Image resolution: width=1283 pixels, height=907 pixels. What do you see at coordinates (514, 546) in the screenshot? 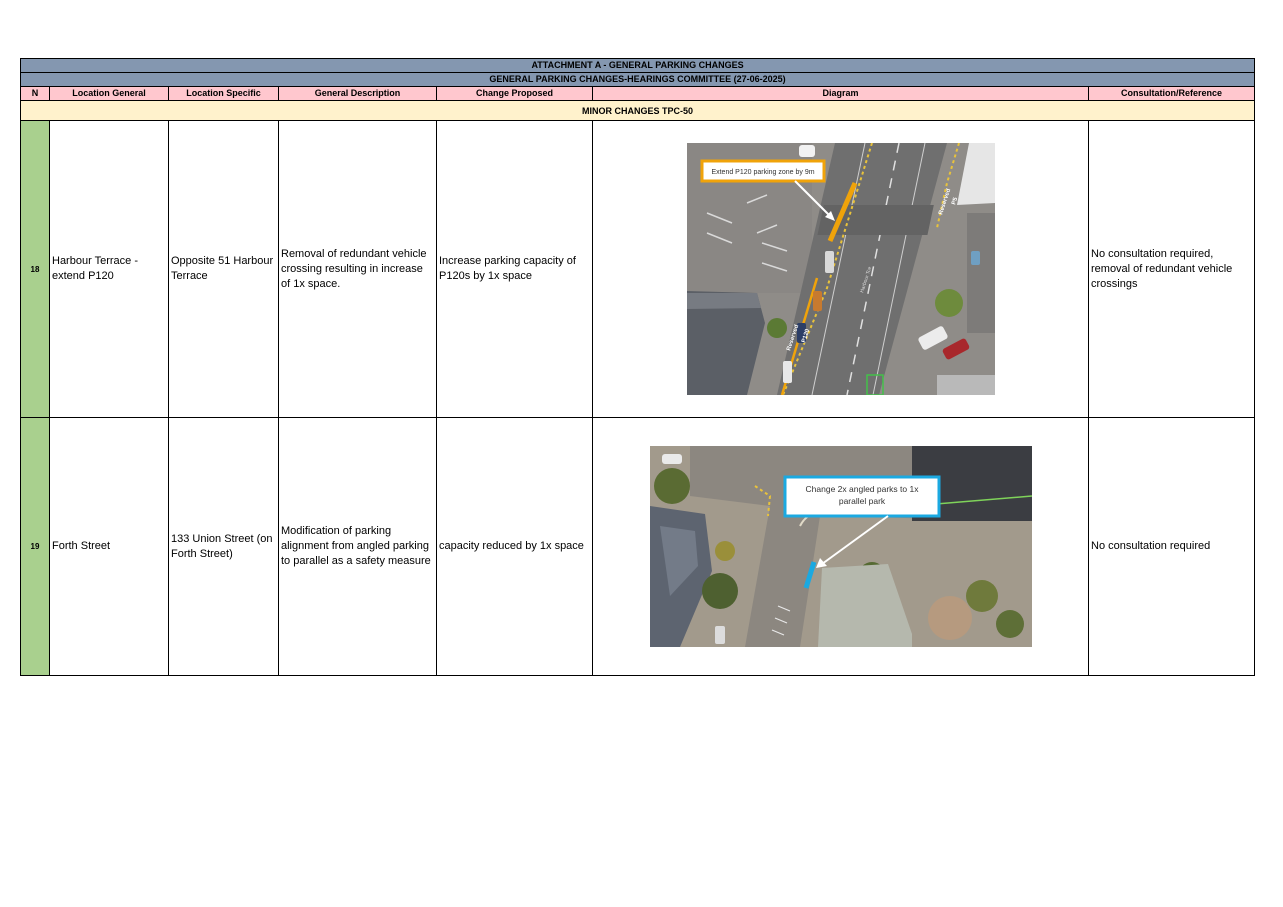
I see `change-proposed-cell: capacity reduced by 1x space` at bounding box center [514, 546].